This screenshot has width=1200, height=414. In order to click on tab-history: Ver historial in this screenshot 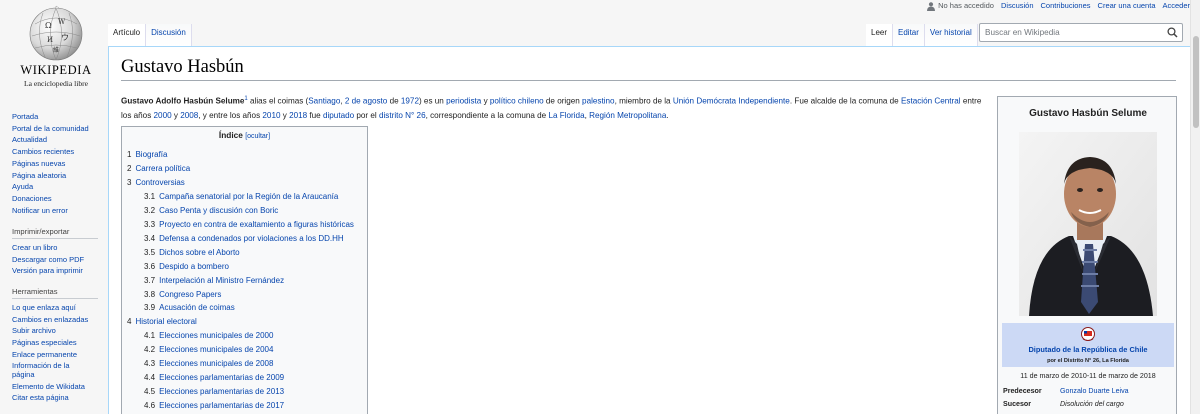, I will do `click(951, 35)`.